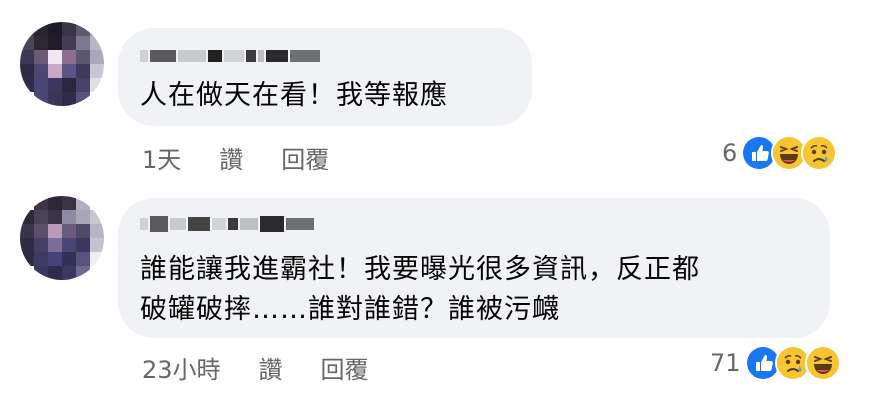 The height and width of the screenshot is (410, 870). What do you see at coordinates (725, 363) in the screenshot?
I see `reaction-count: 71` at bounding box center [725, 363].